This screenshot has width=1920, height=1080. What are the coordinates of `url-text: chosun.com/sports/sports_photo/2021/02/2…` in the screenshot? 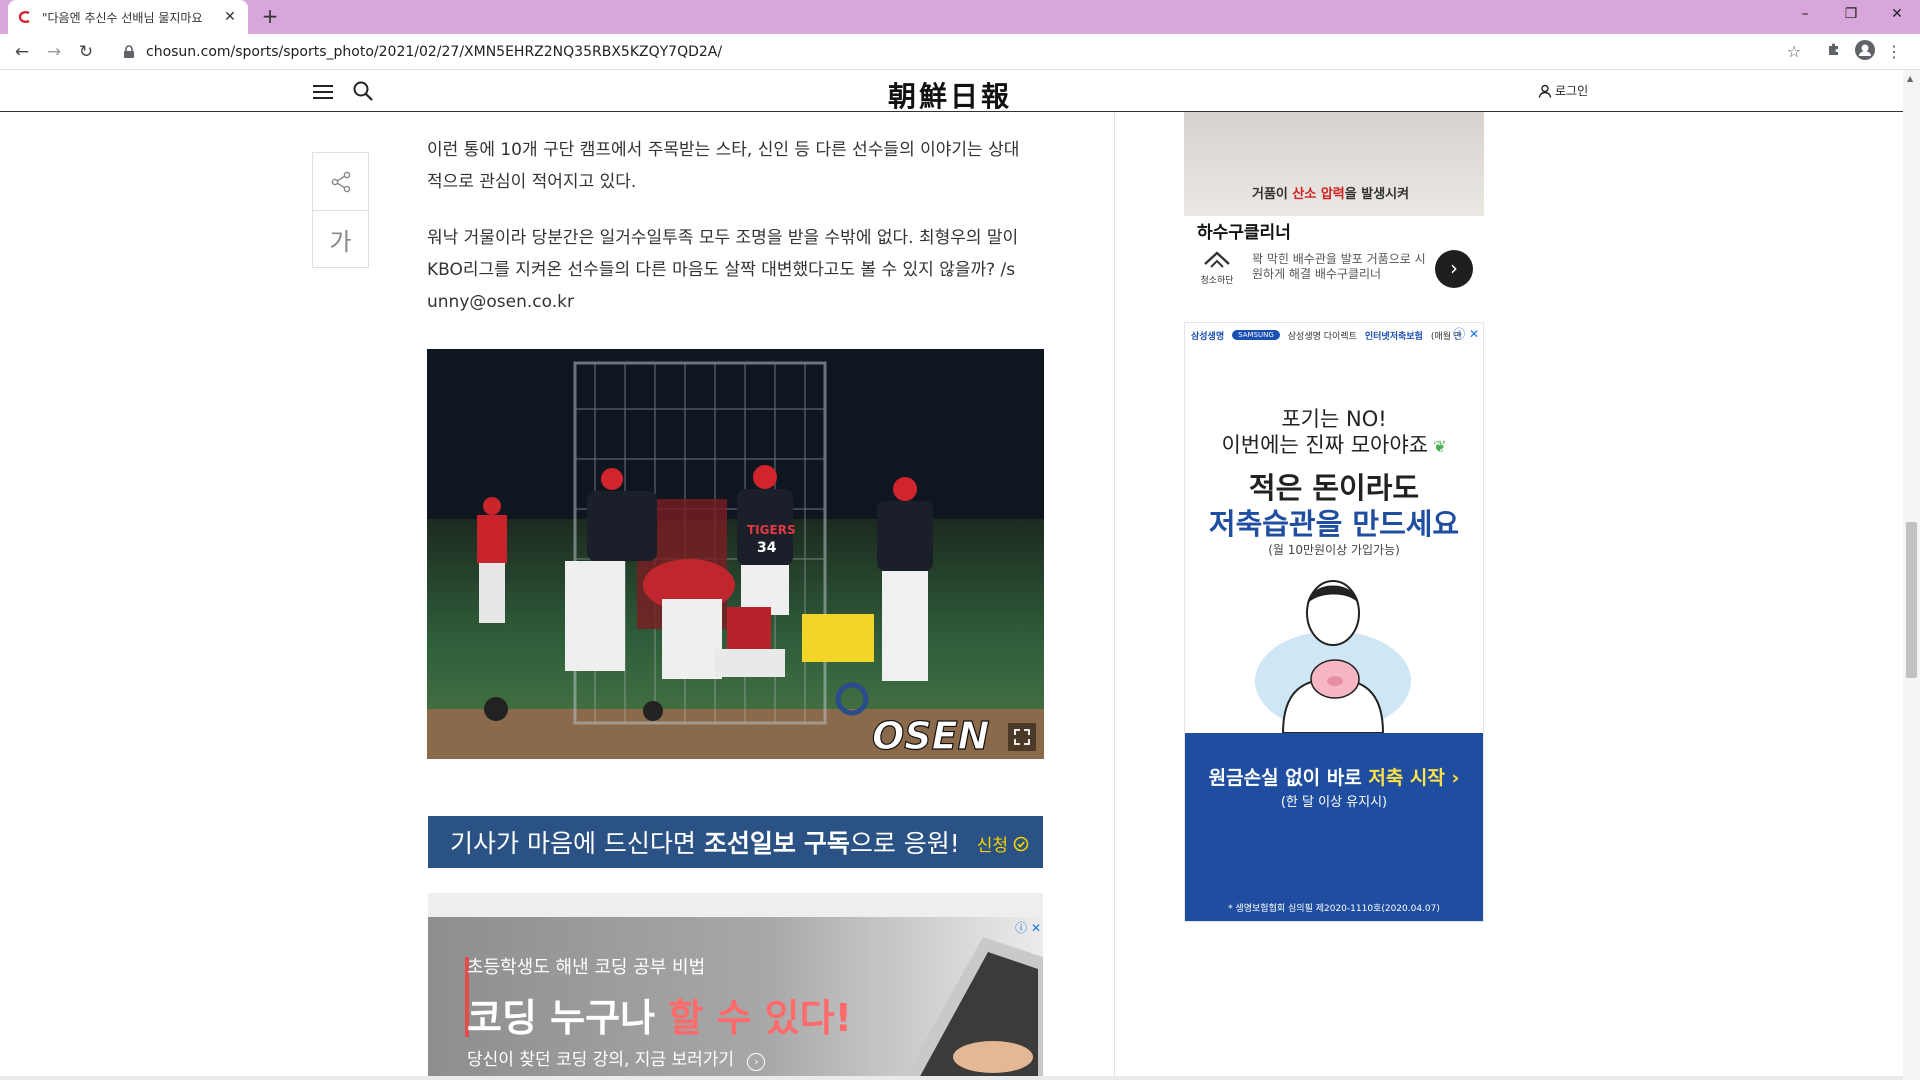 It's located at (434, 52).